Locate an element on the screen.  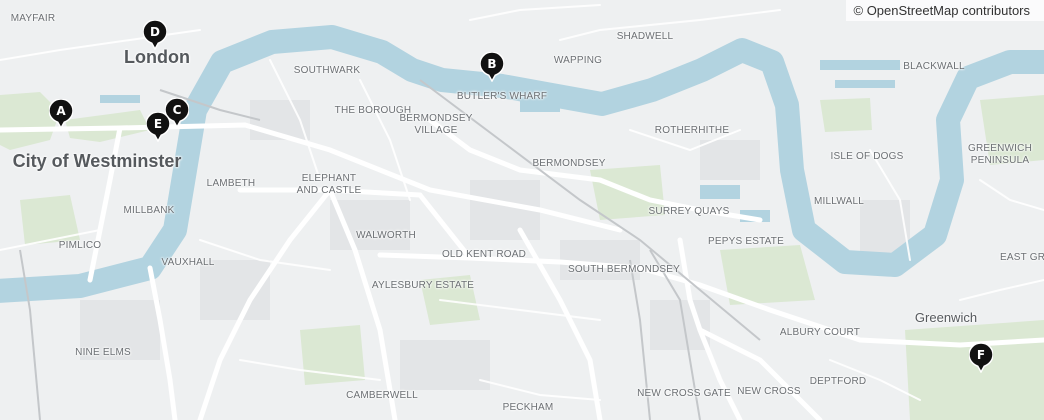
place-label-isle-of-dogs: ISLE OF DOGS is located at coordinates (867, 156).